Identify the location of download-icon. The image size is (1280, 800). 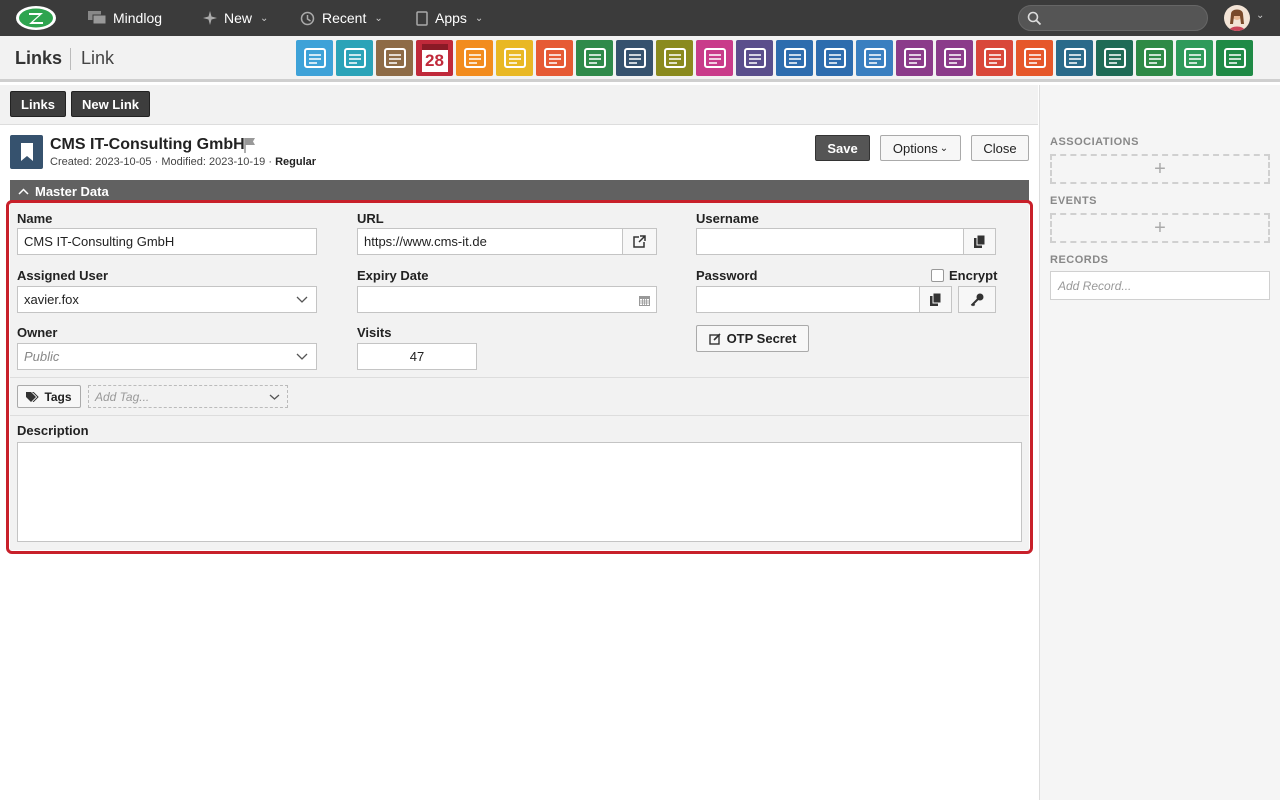
(1074, 58).